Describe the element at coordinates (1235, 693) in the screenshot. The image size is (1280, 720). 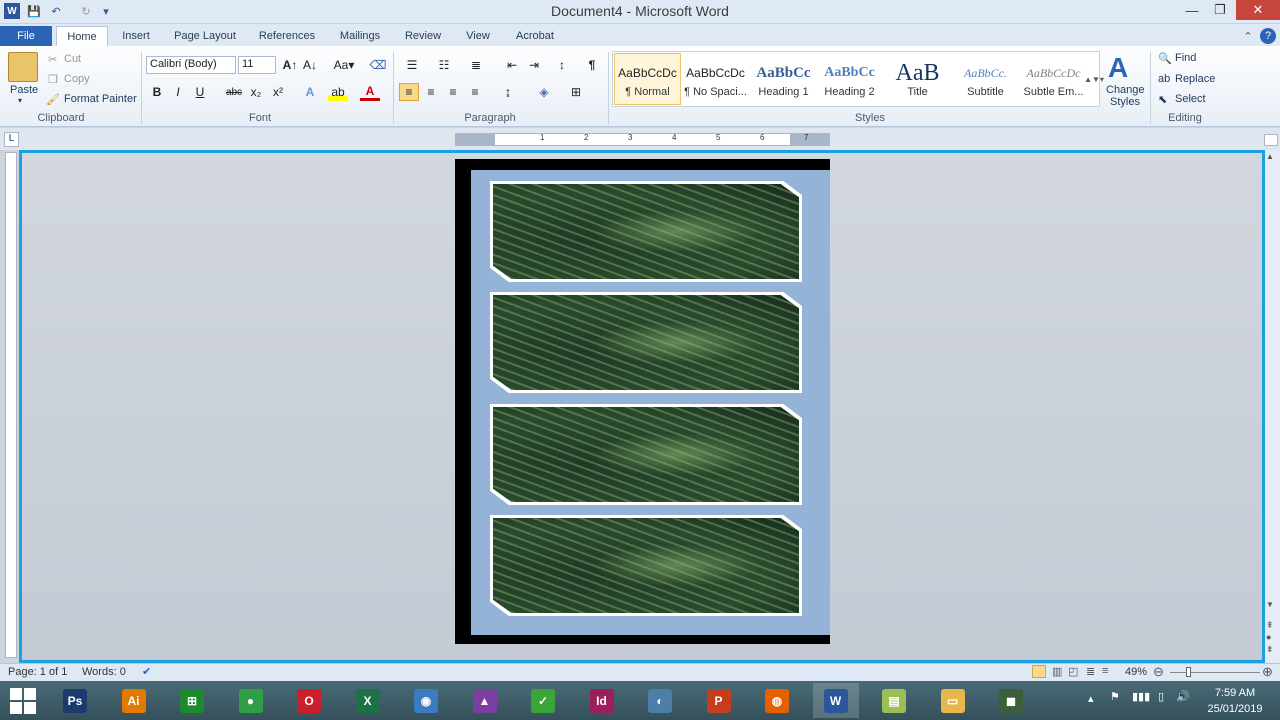
I see `clock-time: 7:59 AM` at that location.